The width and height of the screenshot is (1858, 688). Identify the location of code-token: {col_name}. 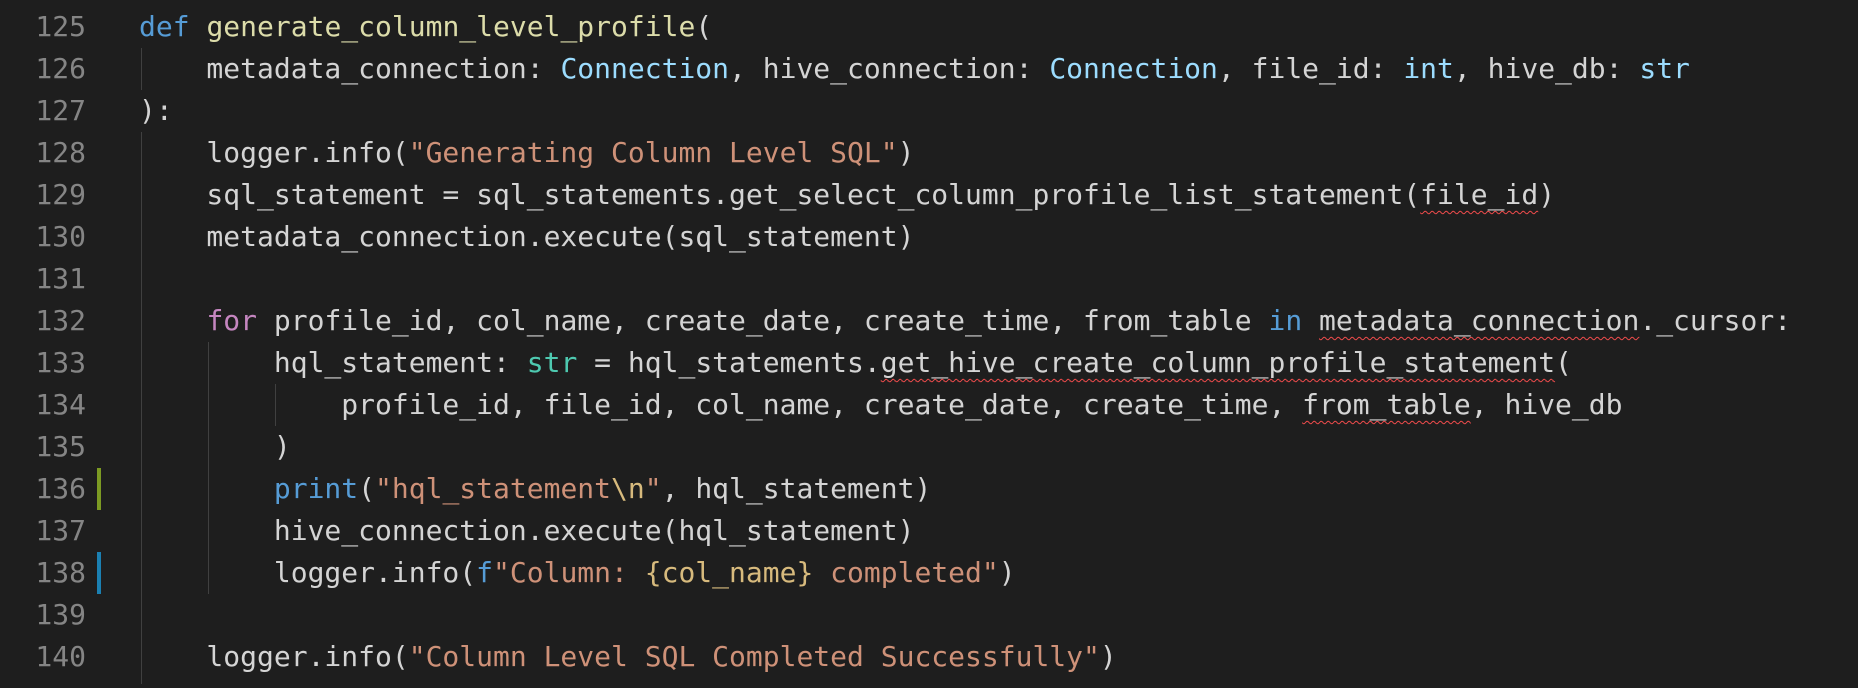
(729, 572).